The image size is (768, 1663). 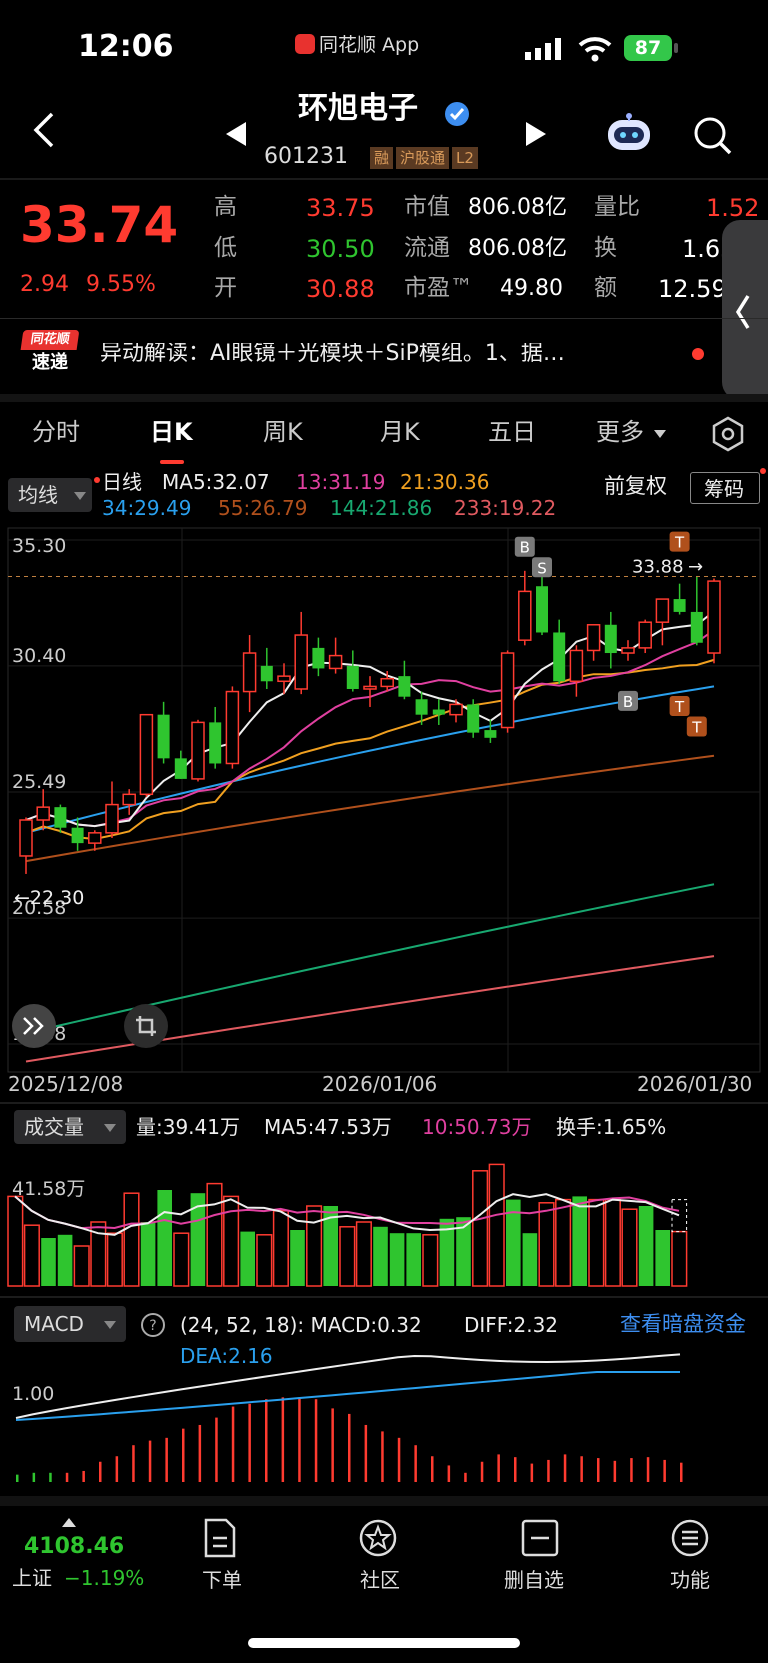 What do you see at coordinates (620, 432) in the screenshot?
I see `tab-more: 更多` at bounding box center [620, 432].